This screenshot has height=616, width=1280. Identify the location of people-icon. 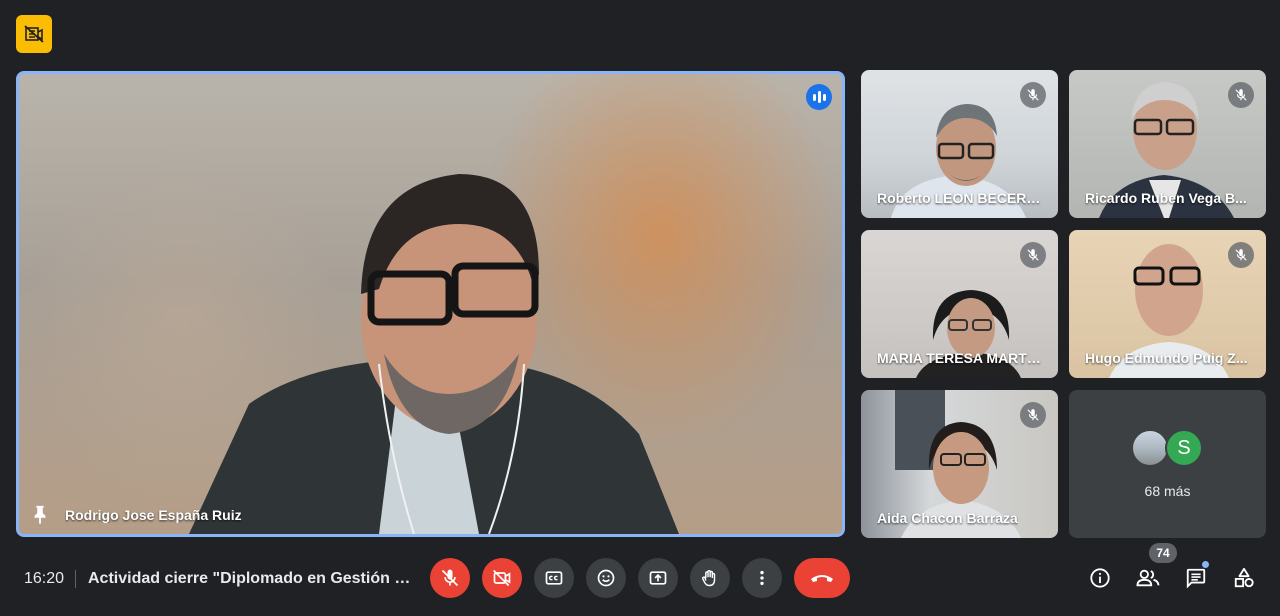
(1148, 578).